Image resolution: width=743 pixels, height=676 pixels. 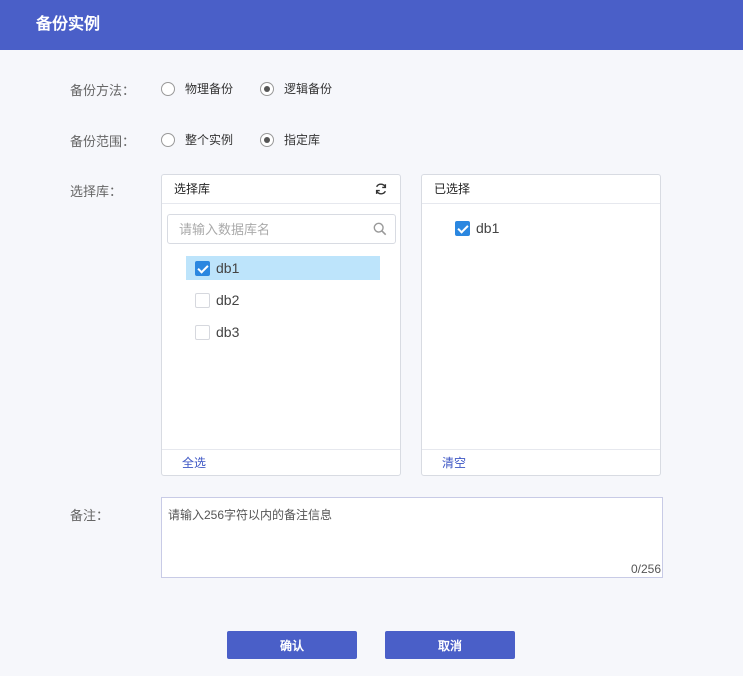 What do you see at coordinates (103, 90) in the screenshot?
I see `backup-method-label: 备份方法：` at bounding box center [103, 90].